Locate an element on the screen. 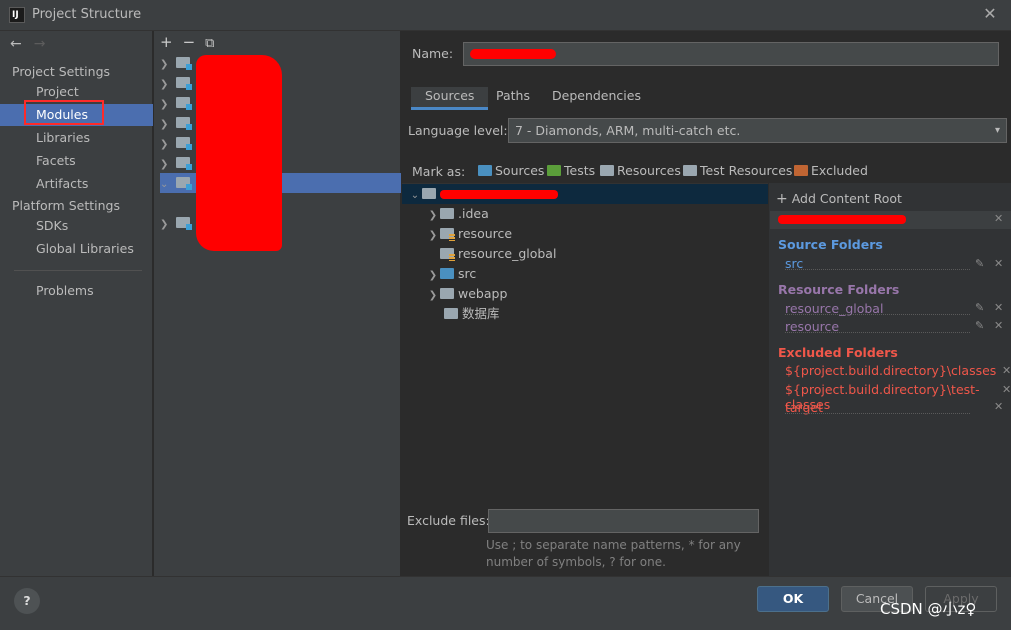 This screenshot has height=630, width=1011. remove-root-icon: ✕ is located at coordinates (998, 218).